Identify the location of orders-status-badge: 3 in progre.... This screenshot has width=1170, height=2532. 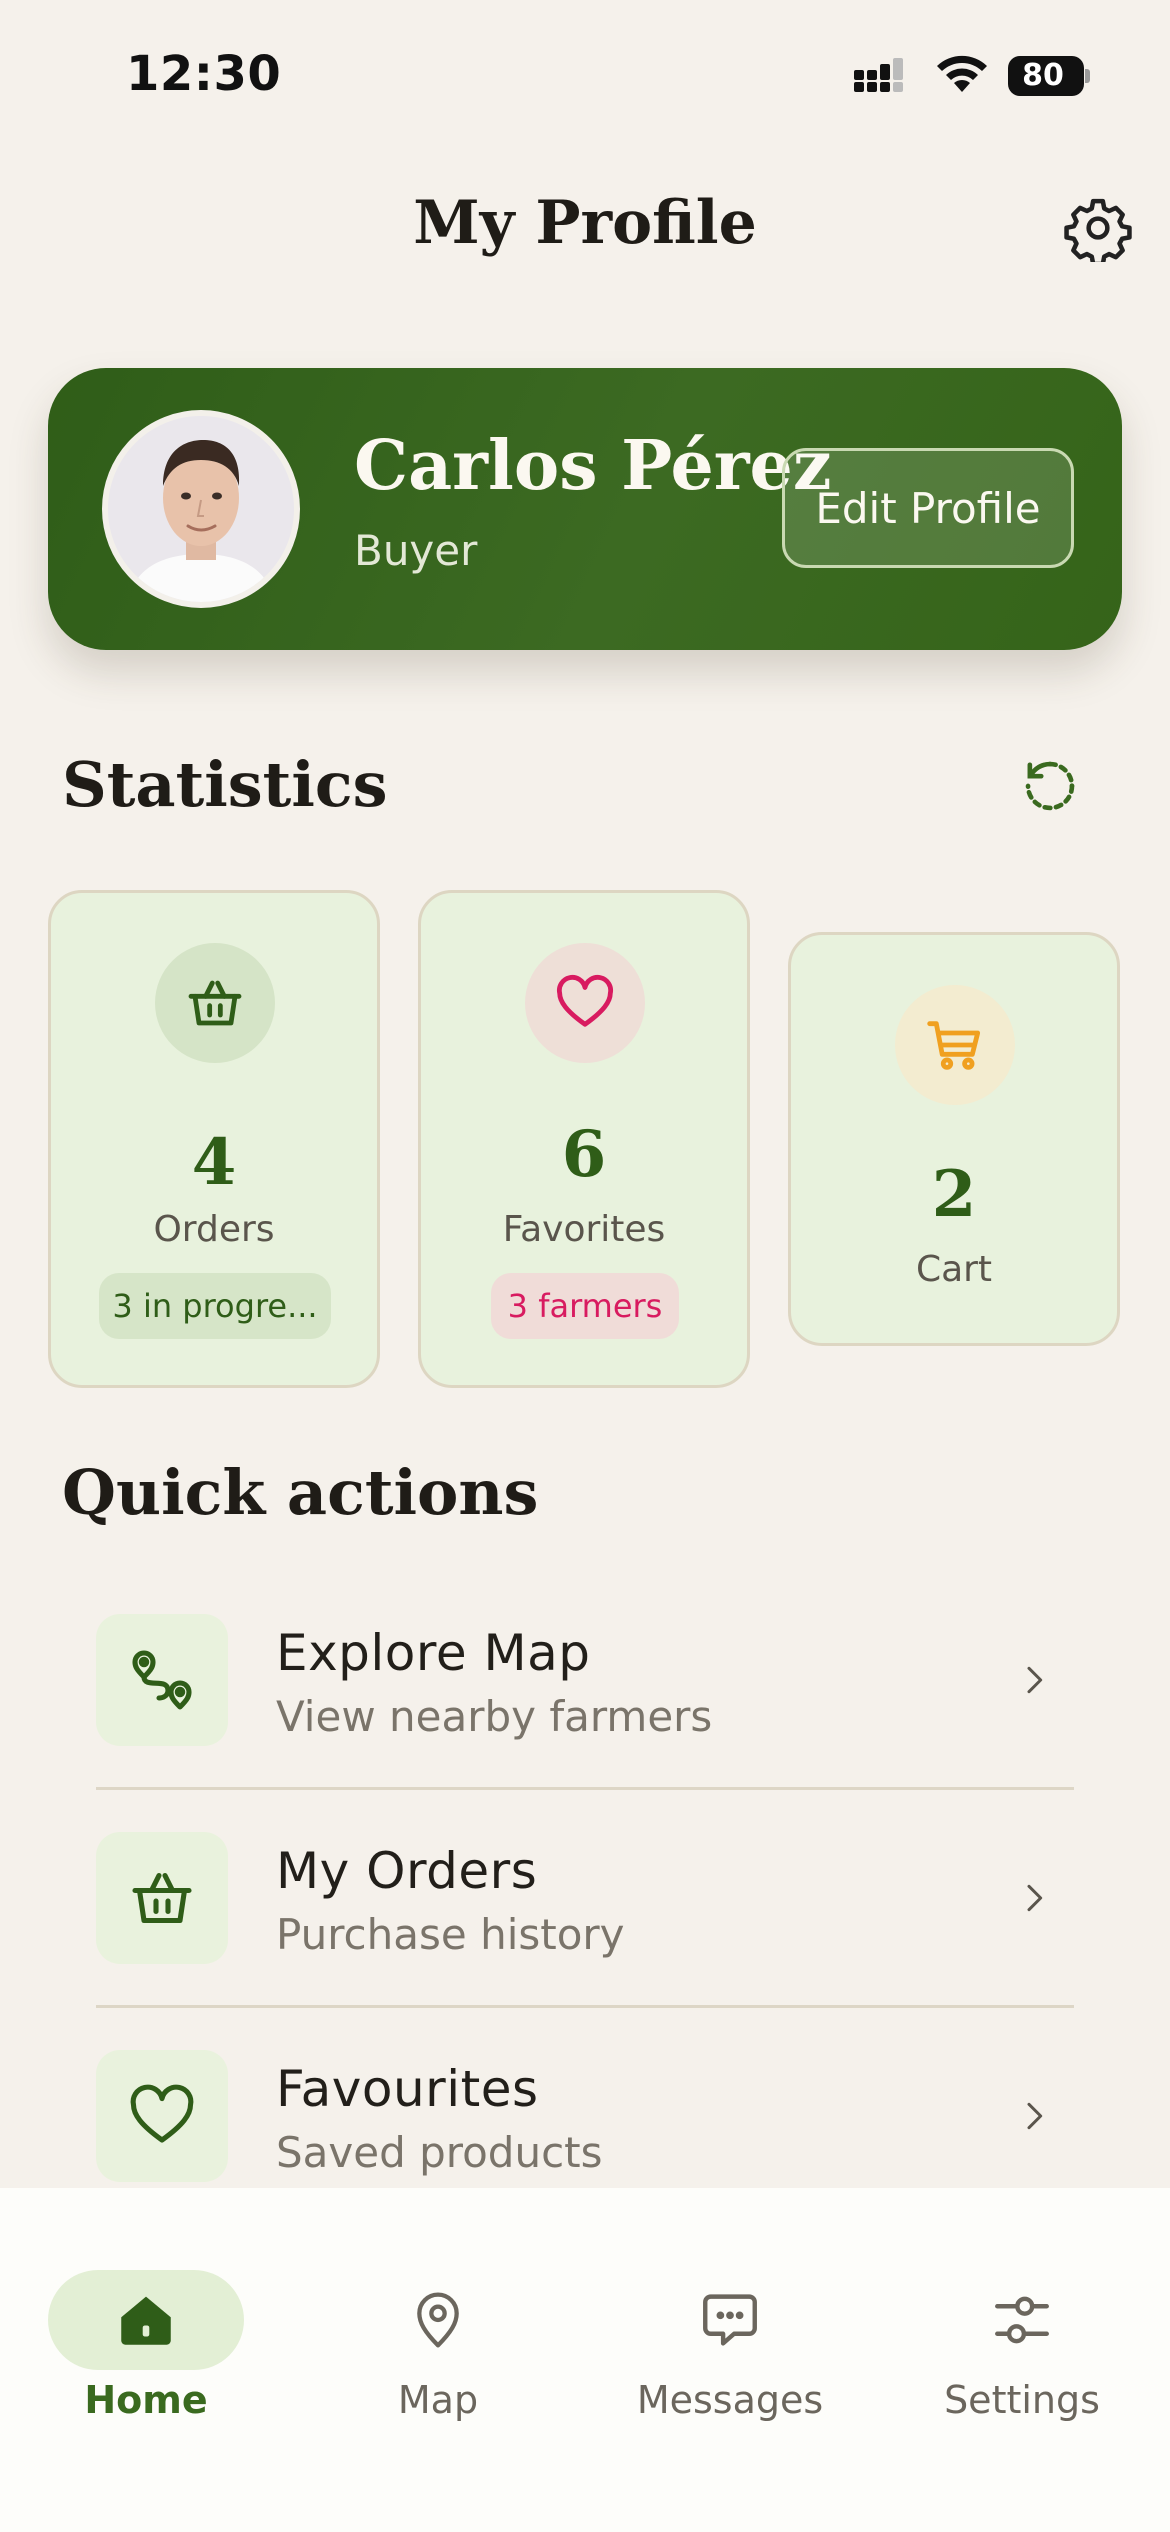
(215, 1306).